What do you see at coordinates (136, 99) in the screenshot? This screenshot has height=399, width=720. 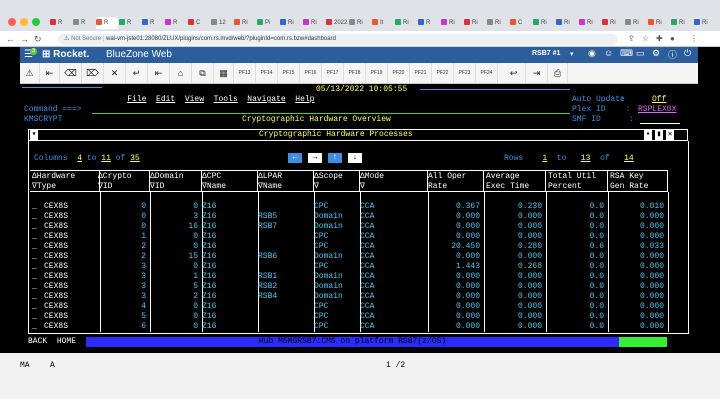 I see `menu-file: File` at bounding box center [136, 99].